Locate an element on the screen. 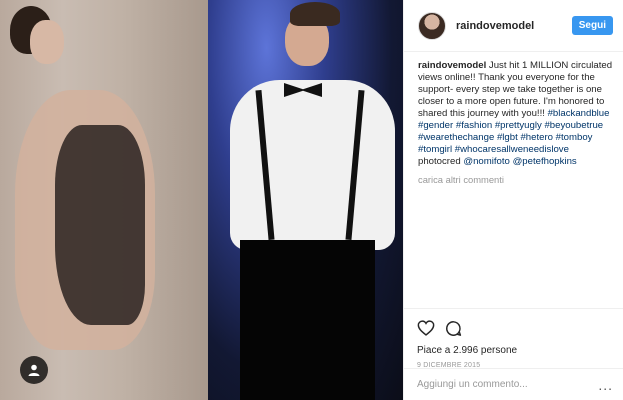 This screenshot has height=400, width=623. tagged-users-button is located at coordinates (34, 370).